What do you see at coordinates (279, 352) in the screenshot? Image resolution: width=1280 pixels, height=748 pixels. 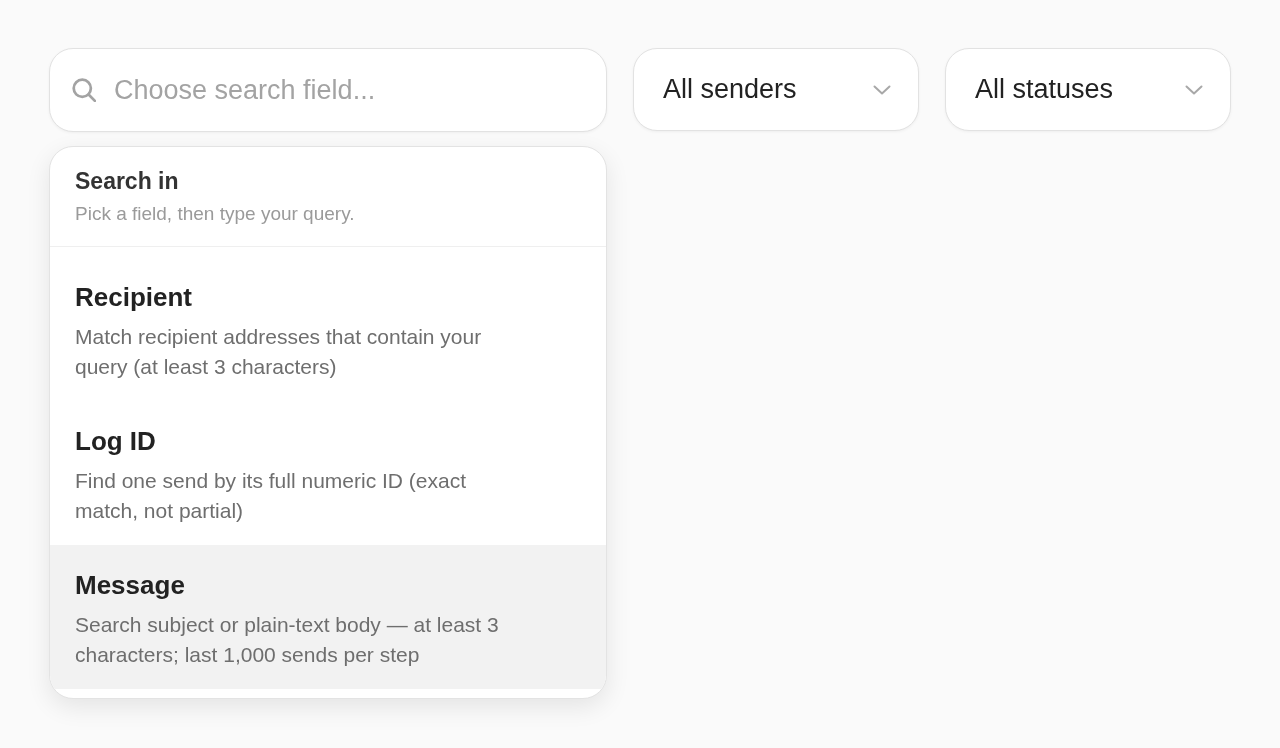 I see `option-description: Match recipient addresses that contain your query (at least 3 characters)` at bounding box center [279, 352].